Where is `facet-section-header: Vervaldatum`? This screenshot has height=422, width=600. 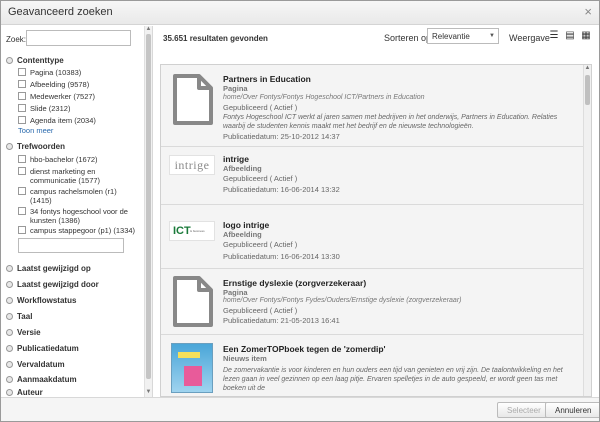 facet-section-header: Vervaldatum is located at coordinates (35, 364).